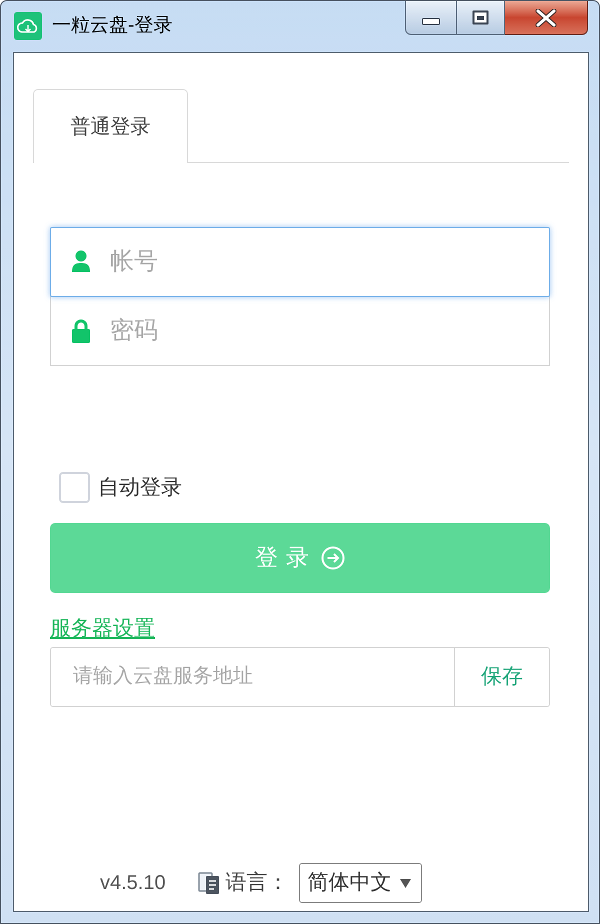 The width and height of the screenshot is (600, 924). Describe the element at coordinates (405, 883) in the screenshot. I see `dropdown-caret-icon` at that location.